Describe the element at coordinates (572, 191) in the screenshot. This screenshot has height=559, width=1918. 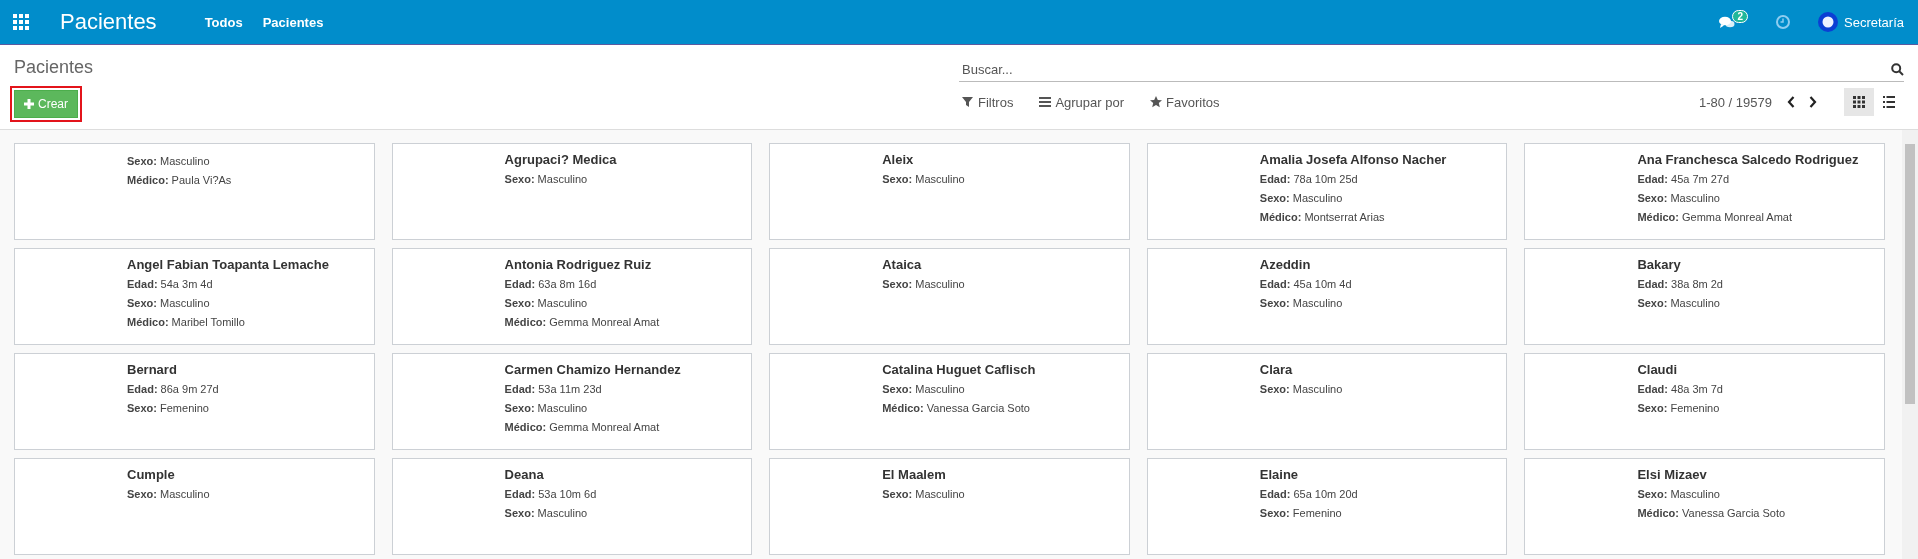
I see `patient-card: Agrupaci? Medica Sexo: Masculino` at that location.